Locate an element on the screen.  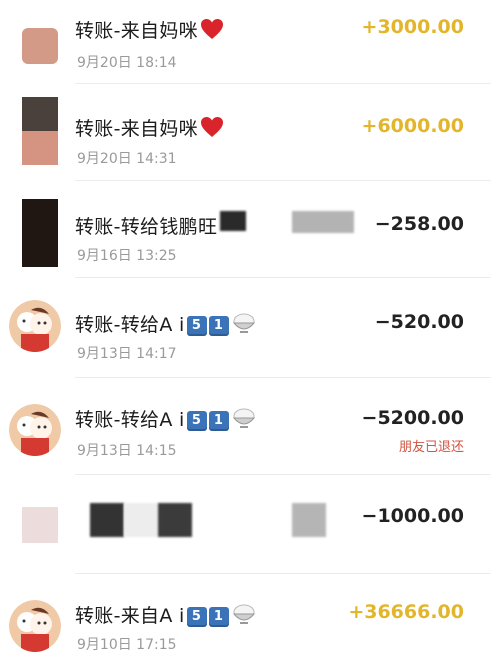
transaction-row: 转账-来自妈咪 9月20日 18:14 +3000.00 is located at coordinates (245, 42).